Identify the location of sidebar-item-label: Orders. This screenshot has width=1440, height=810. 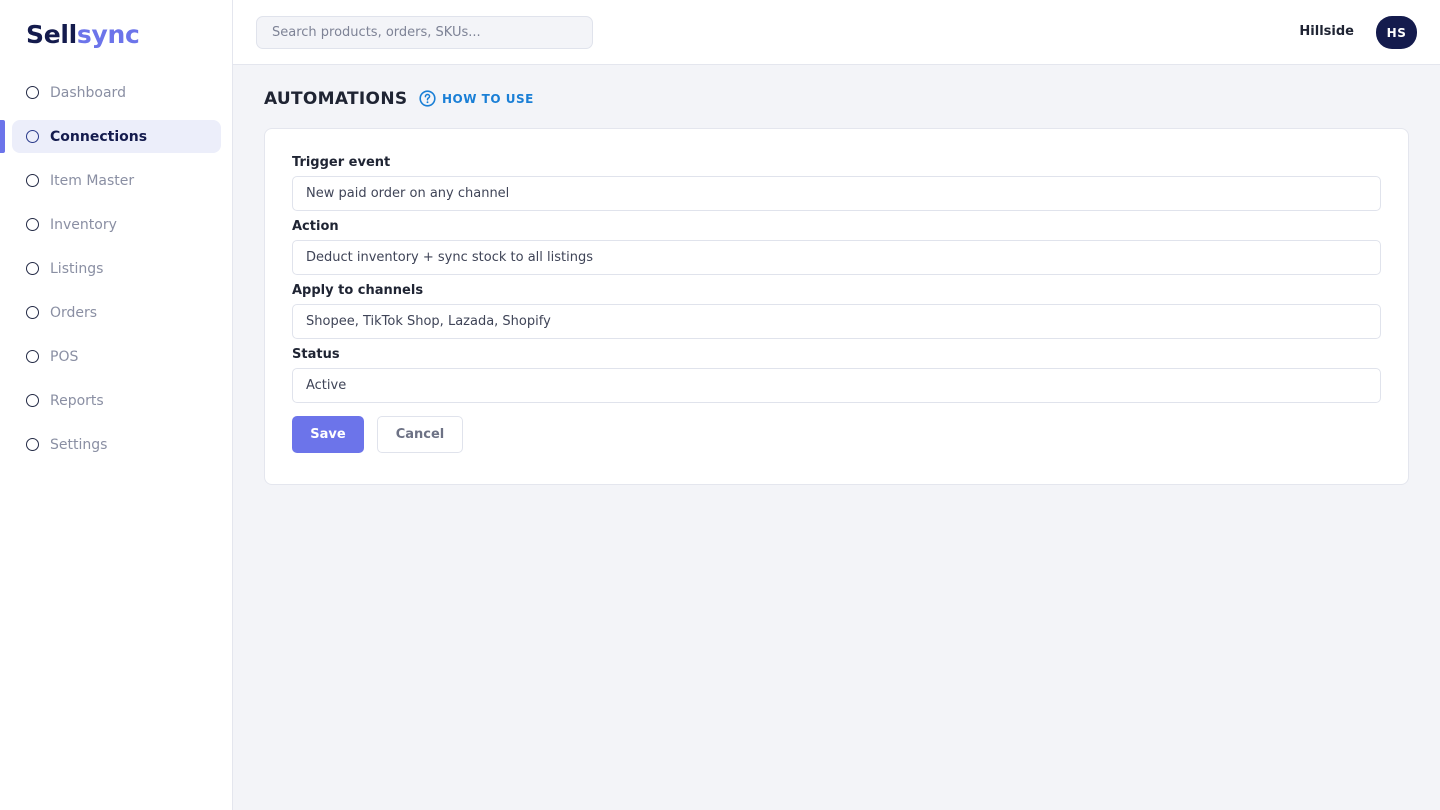
(74, 312).